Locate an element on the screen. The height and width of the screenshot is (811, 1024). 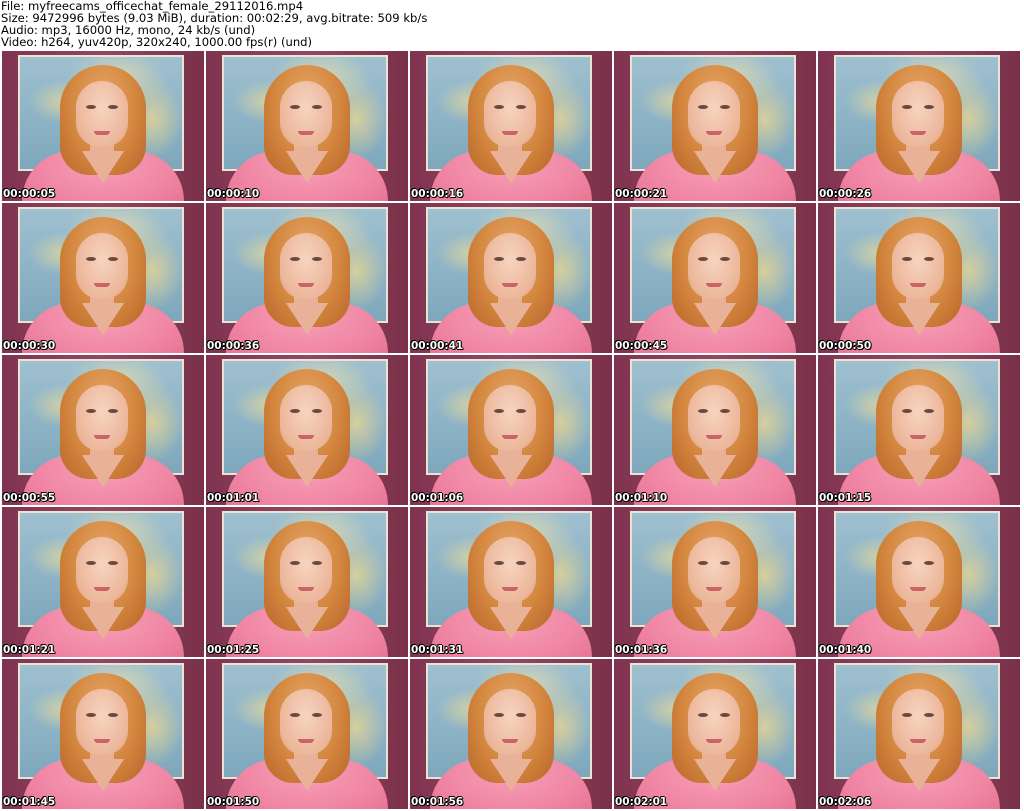
video-thumbnail: 00:01:40 is located at coordinates (919, 582).